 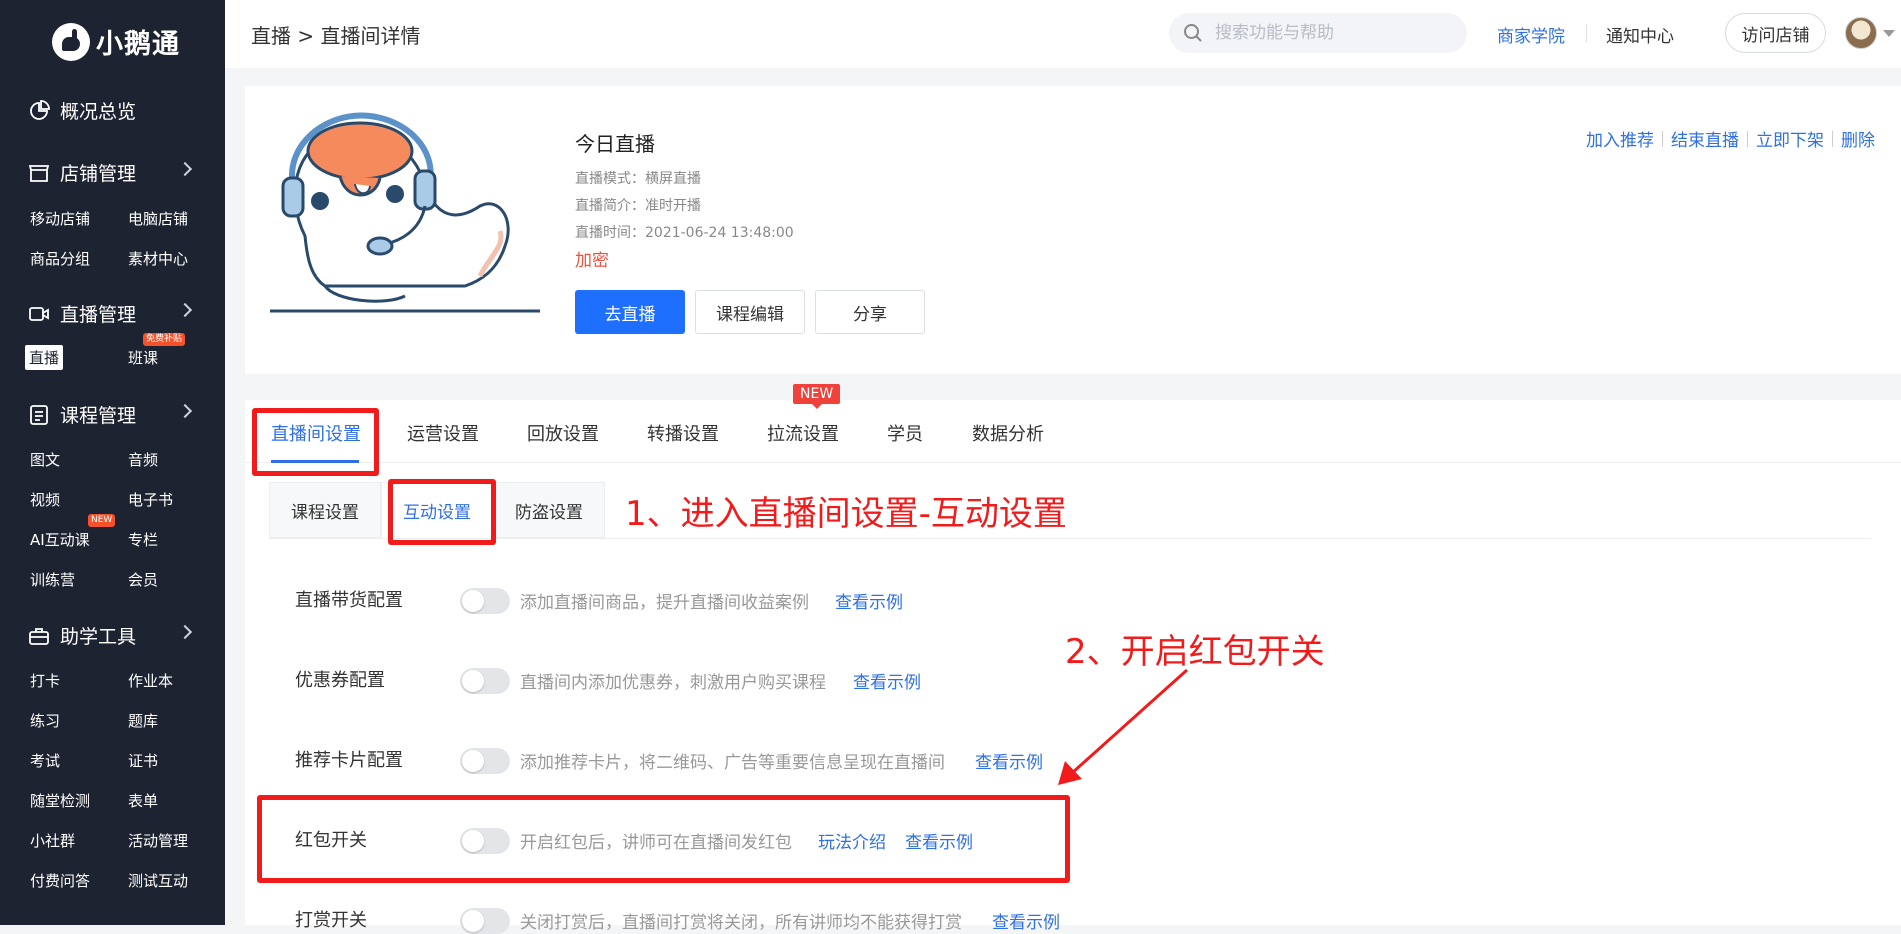 I want to click on nav-tools-label: 助学工具, so click(x=98, y=637).